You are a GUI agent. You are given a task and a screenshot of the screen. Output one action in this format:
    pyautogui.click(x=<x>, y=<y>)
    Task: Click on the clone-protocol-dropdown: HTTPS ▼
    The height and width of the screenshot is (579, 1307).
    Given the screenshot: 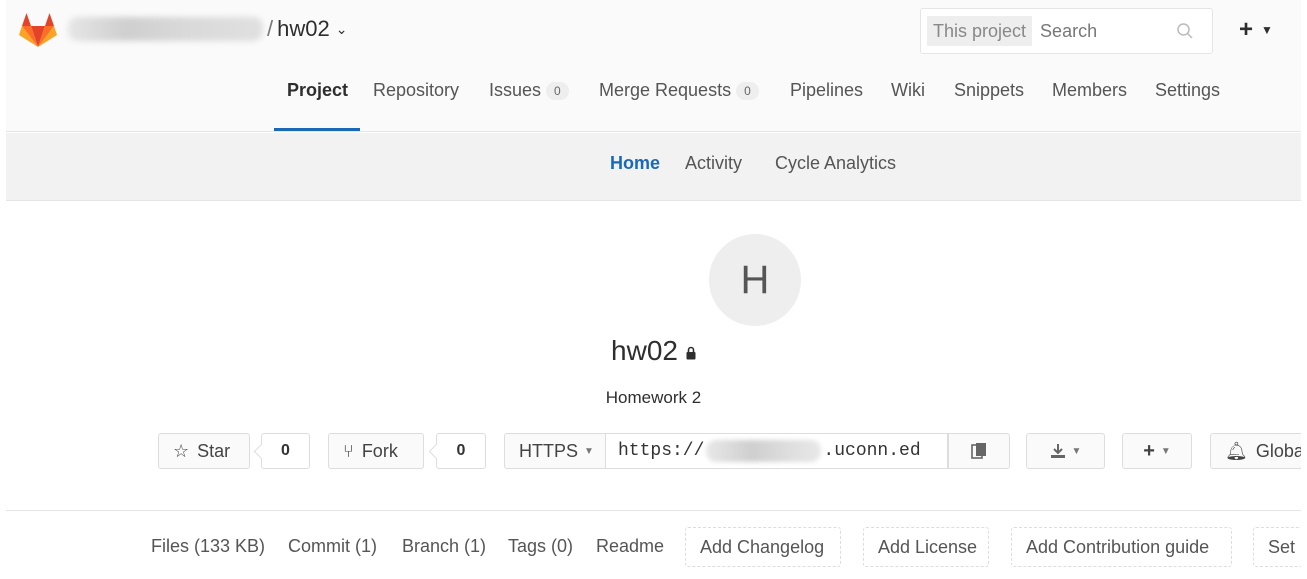 What is the action you would take?
    pyautogui.click(x=555, y=451)
    